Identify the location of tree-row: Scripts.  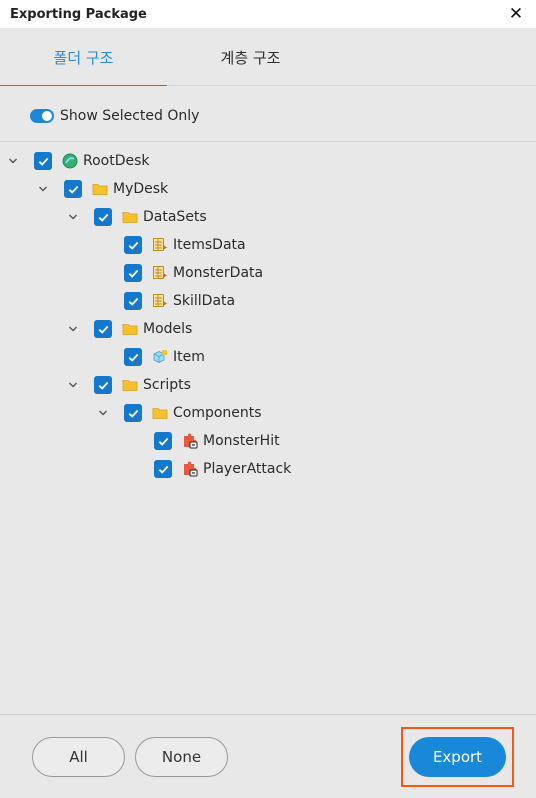
(128, 385).